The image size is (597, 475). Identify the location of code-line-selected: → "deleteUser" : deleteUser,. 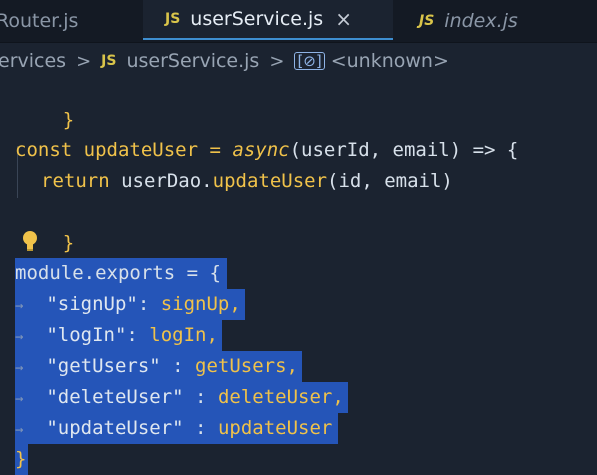
(181, 397).